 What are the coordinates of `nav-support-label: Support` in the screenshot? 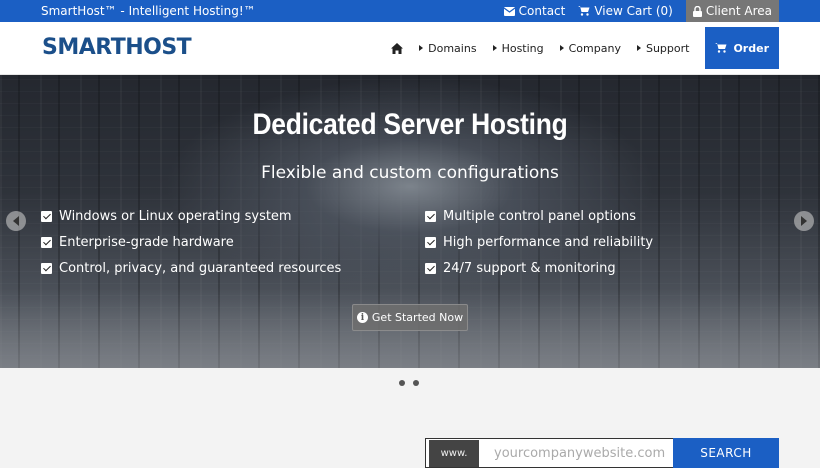 It's located at (667, 48).